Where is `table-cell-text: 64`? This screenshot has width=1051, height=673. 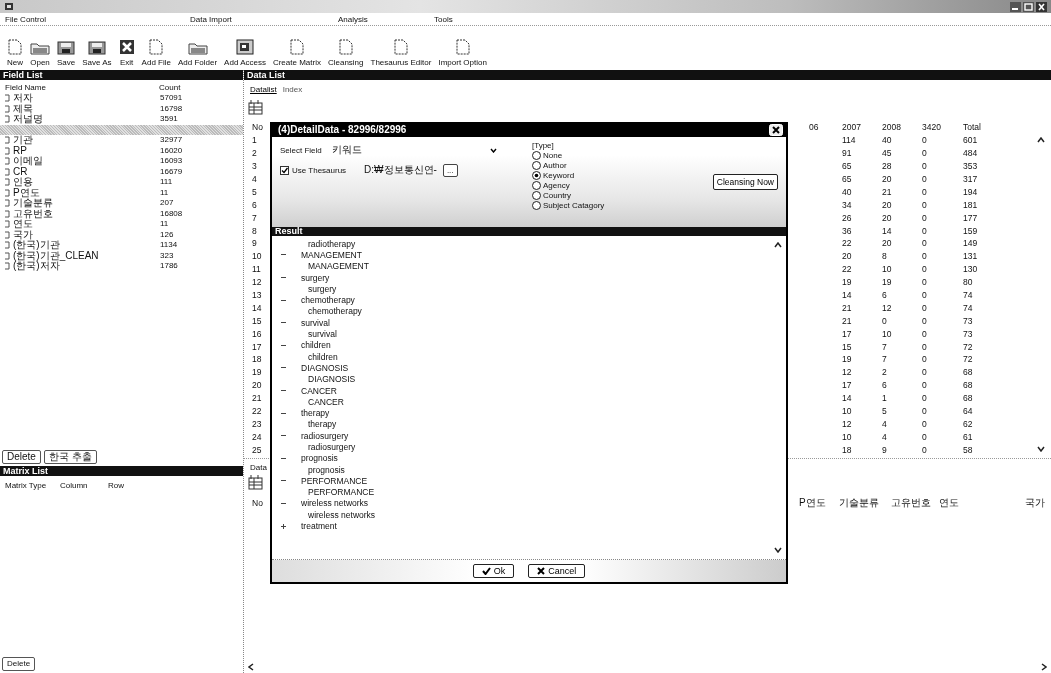 table-cell-text: 64 is located at coordinates (968, 411).